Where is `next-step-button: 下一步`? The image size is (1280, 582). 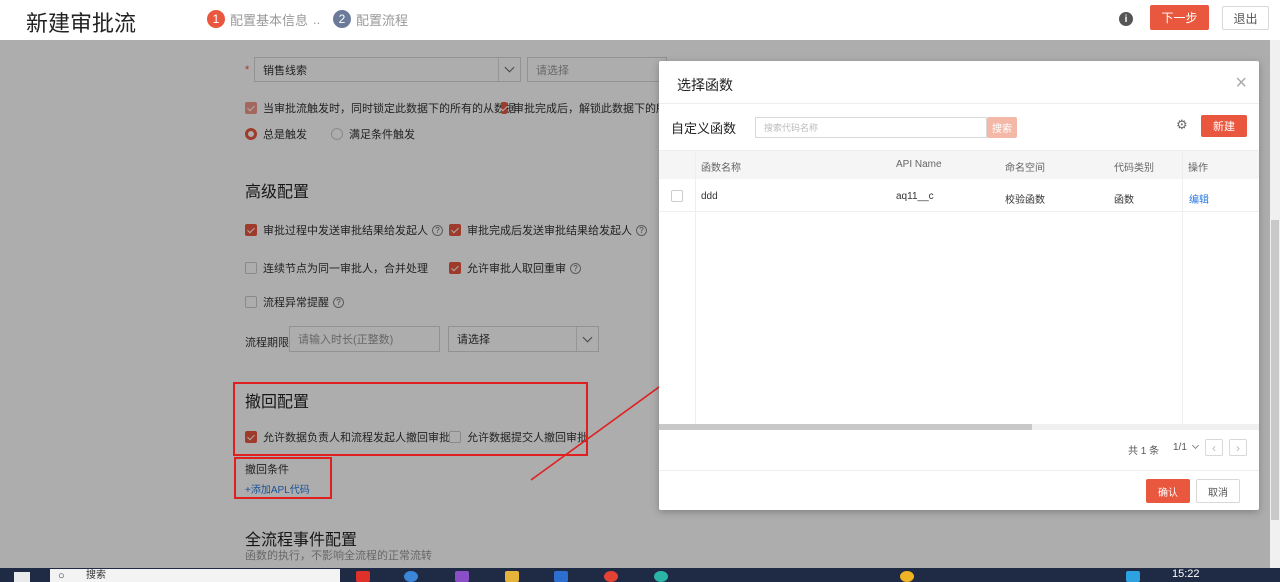
next-step-button: 下一步 is located at coordinates (1179, 17).